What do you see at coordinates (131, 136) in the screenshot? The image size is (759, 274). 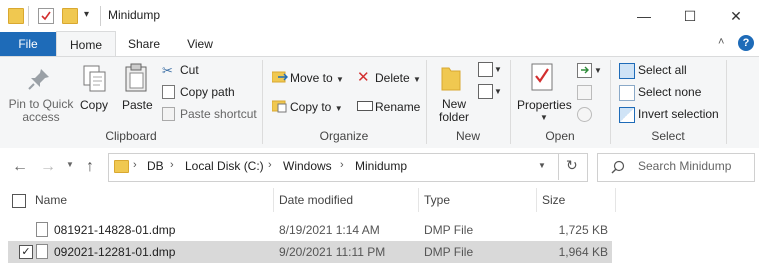 I see `clipboard-group-label: Clipboard` at bounding box center [131, 136].